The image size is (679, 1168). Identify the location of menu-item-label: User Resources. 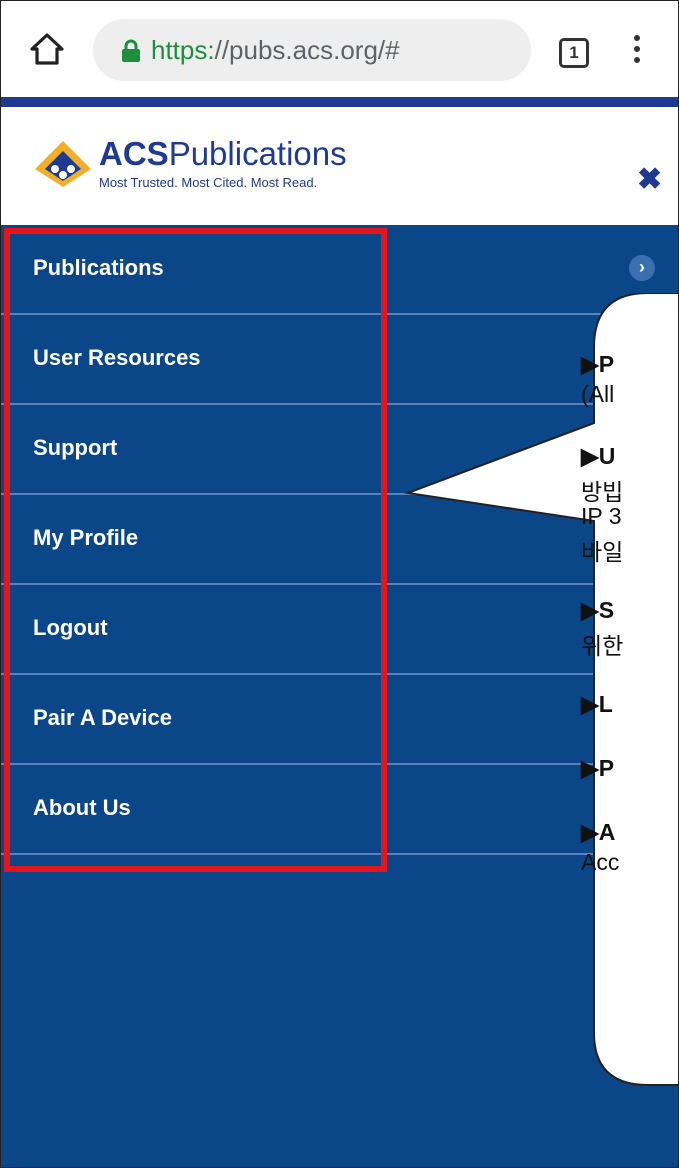
(117, 357).